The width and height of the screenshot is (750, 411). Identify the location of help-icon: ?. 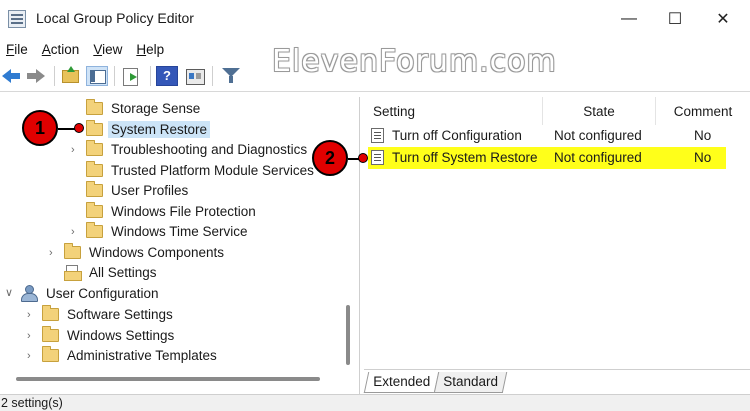
(167, 76).